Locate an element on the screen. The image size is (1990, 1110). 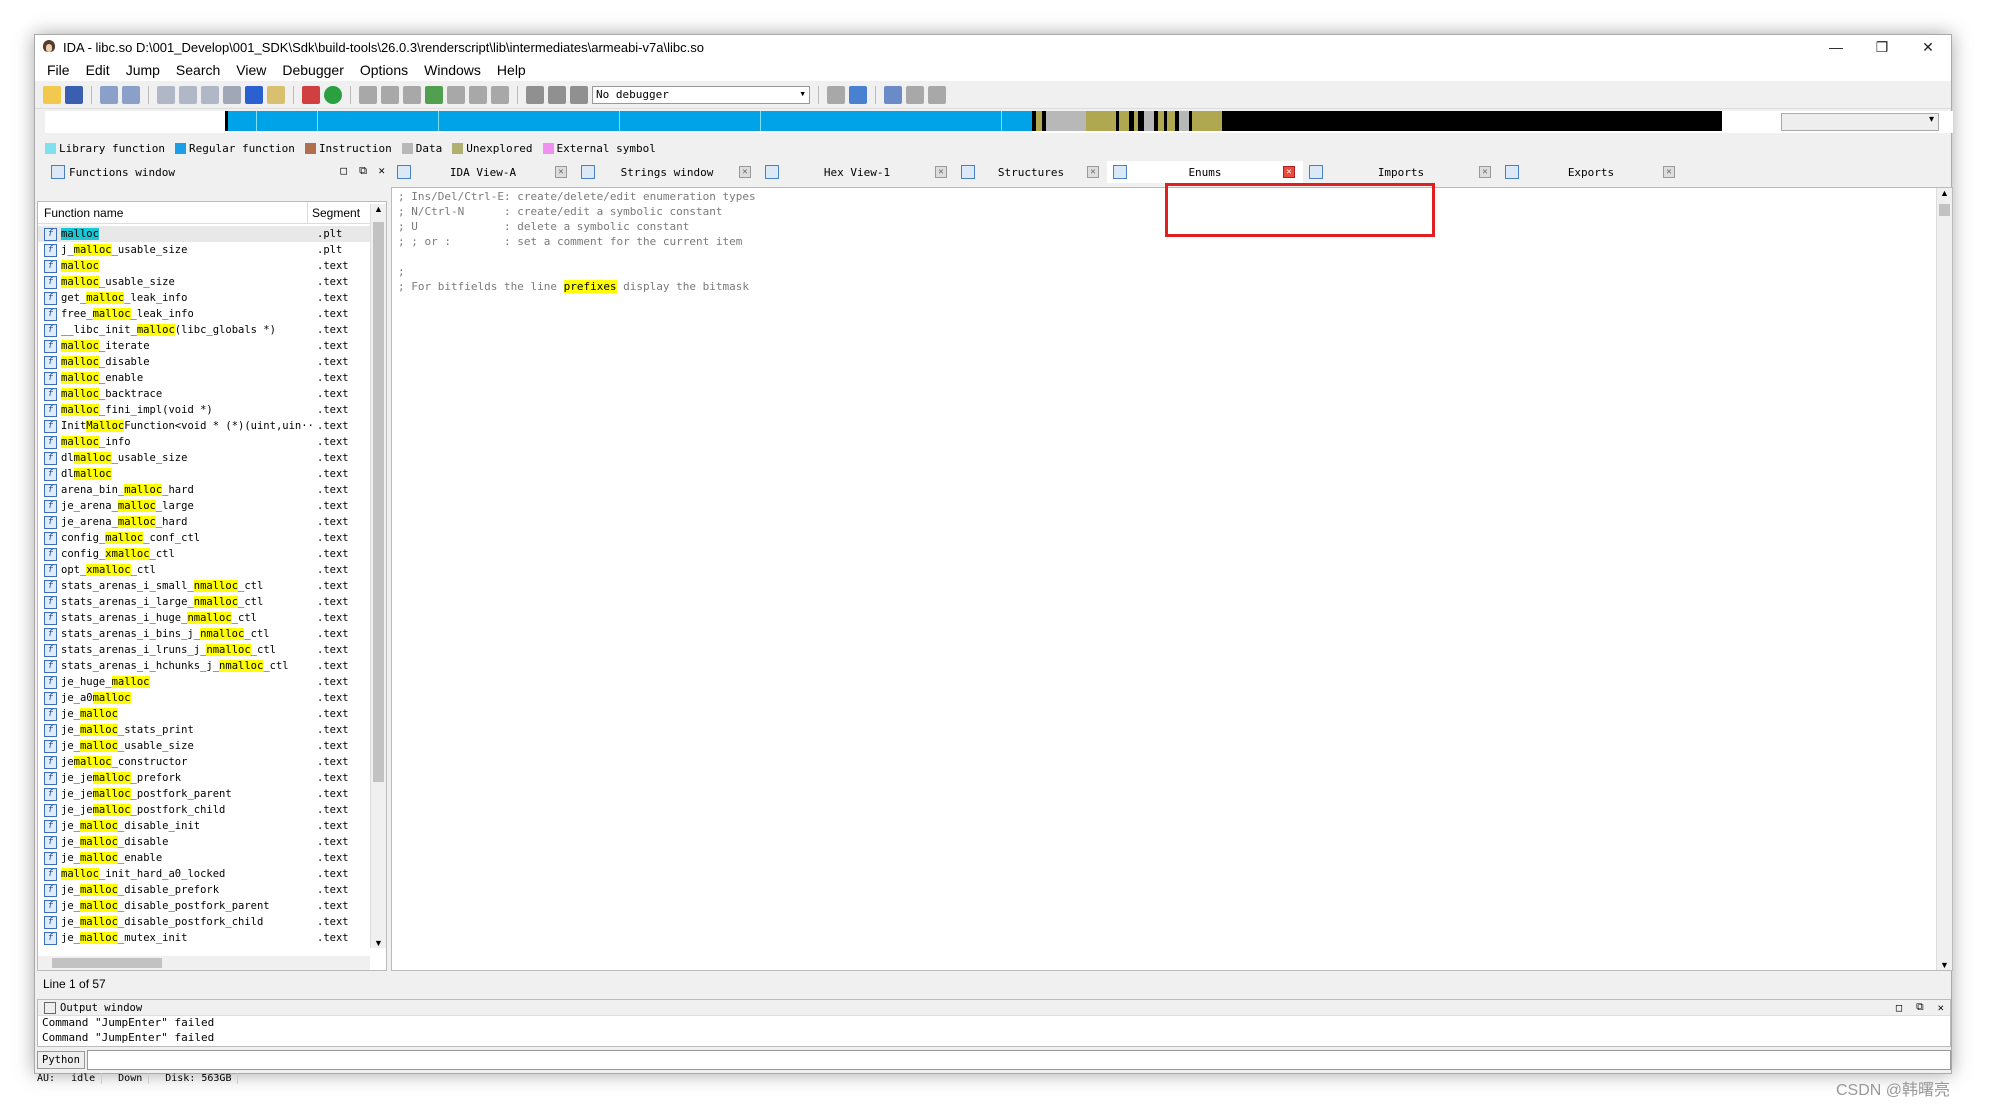
function-row: f __libc_init_malloc(libc_globals *) .text is located at coordinates (204, 330).